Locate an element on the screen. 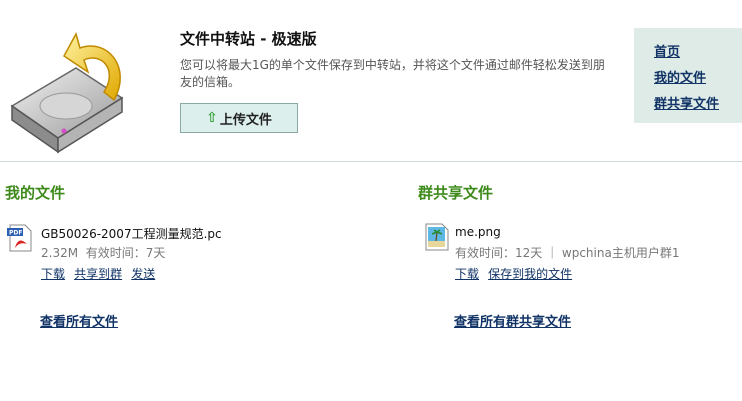 The width and height of the screenshot is (742, 401). view-all-group-files-link: 查看所有群共享文件 is located at coordinates (512, 320).